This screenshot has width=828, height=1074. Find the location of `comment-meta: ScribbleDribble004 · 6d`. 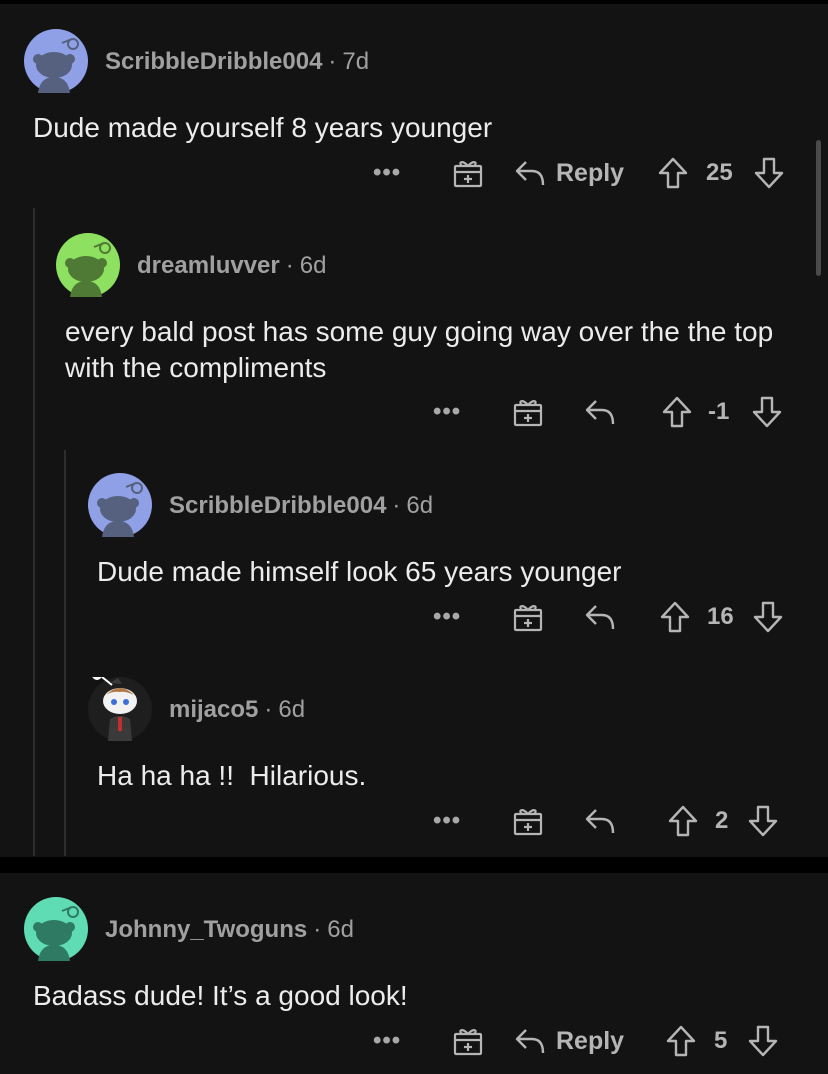

comment-meta: ScribbleDribble004 · 6d is located at coordinates (301, 505).